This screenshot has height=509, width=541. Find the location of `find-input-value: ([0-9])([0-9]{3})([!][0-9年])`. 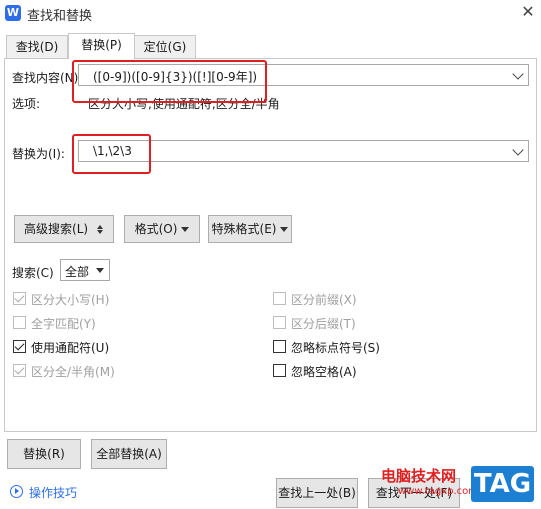

find-input-value: ([0-9])([0-9]{3})([!][0-9年]) is located at coordinates (175, 77).